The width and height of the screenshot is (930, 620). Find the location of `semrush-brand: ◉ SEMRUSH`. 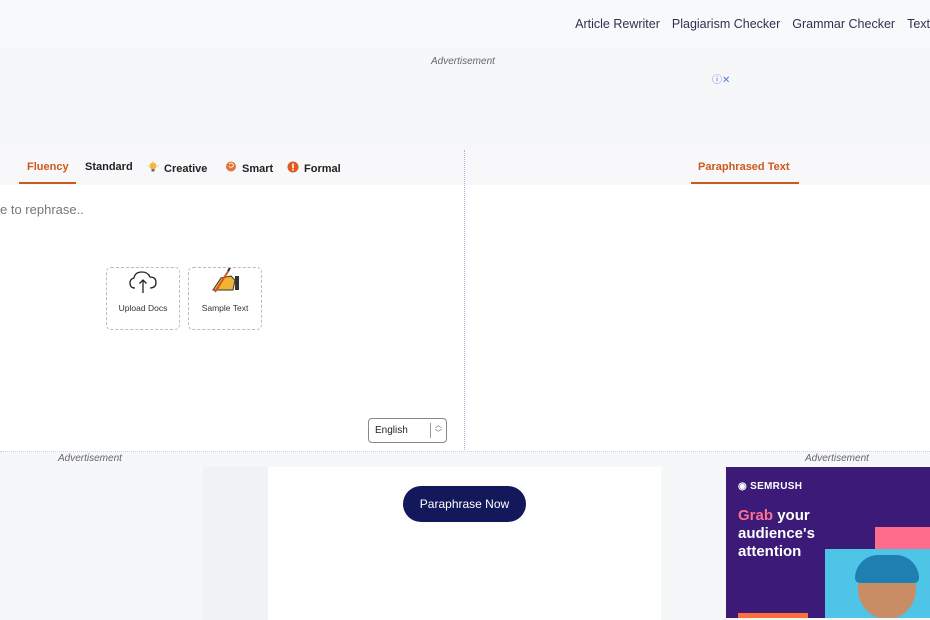

semrush-brand: ◉ SEMRUSH is located at coordinates (770, 486).